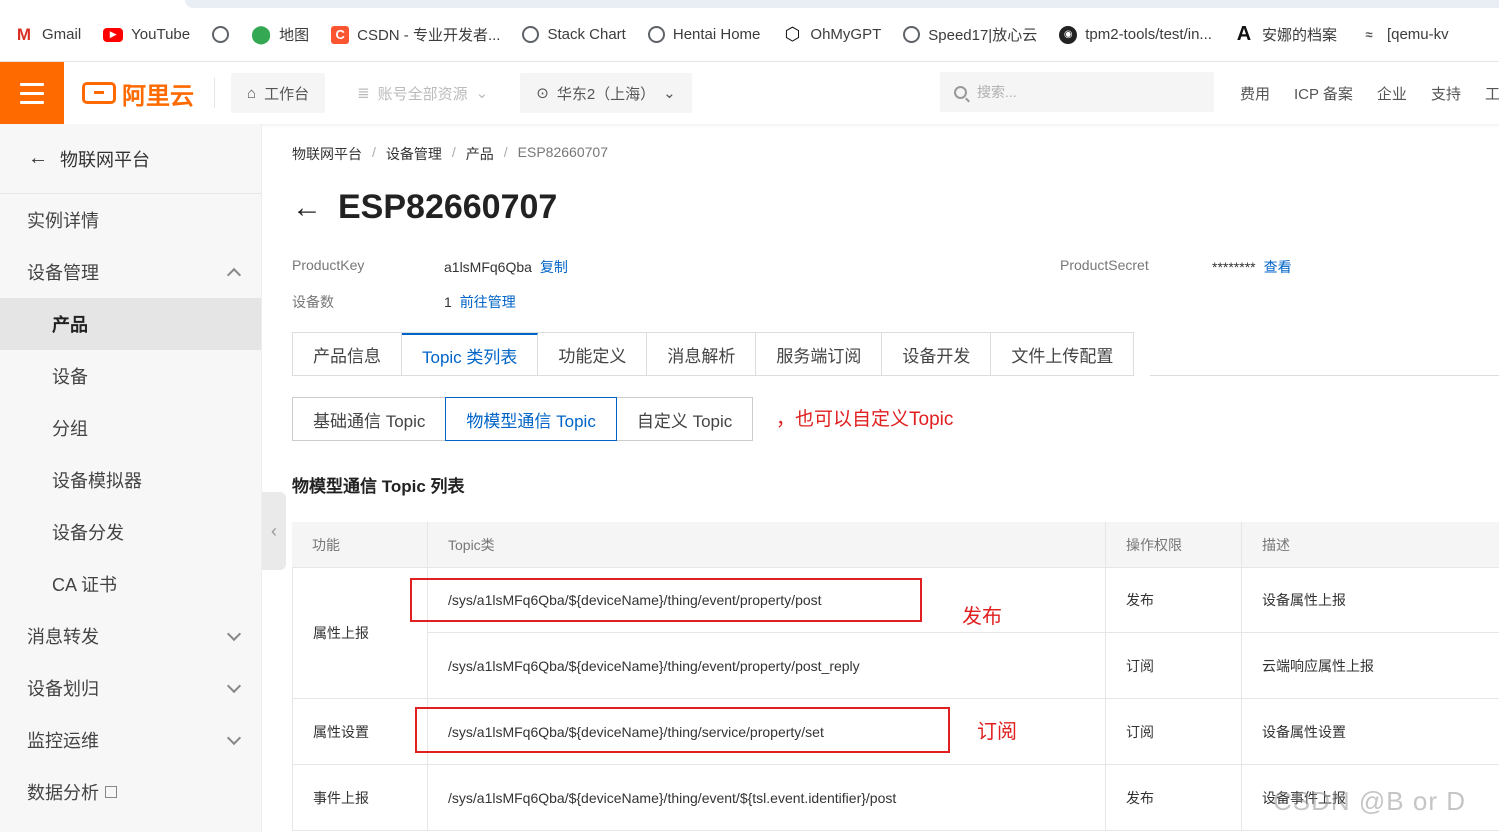  What do you see at coordinates (261, 34) in the screenshot?
I see `maps-pin-icon: ⬤` at bounding box center [261, 34].